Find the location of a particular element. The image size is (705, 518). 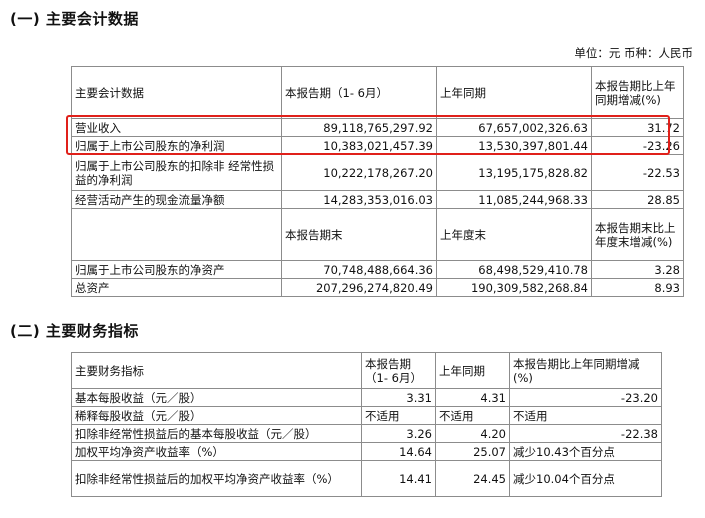

row-label: 加权平均净资产收益率（%） is located at coordinates (216, 451).